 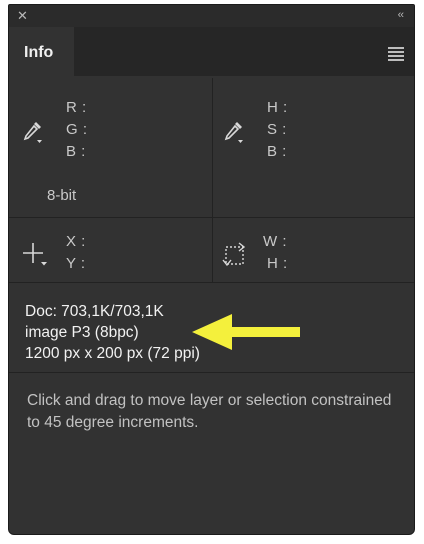 I want to click on crosshair-icon, so click(x=35, y=257).